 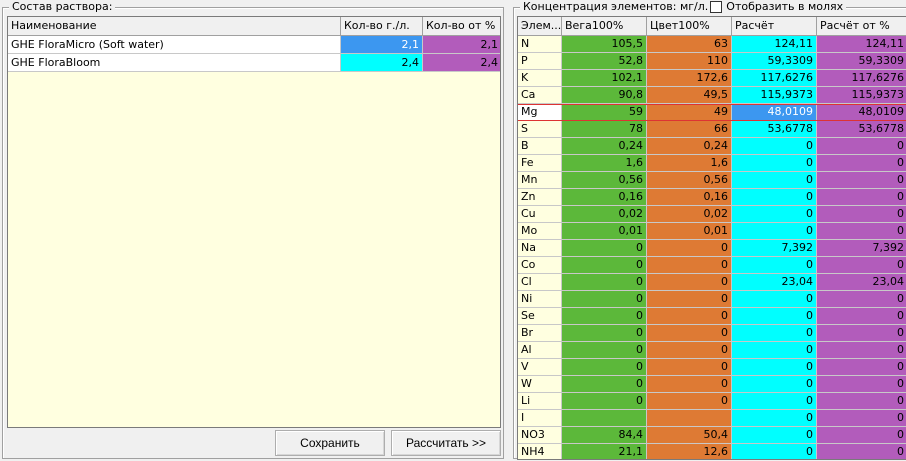 What do you see at coordinates (861, 26) in the screenshot?
I see `col-header-calc-pct: Расчёт от %` at bounding box center [861, 26].